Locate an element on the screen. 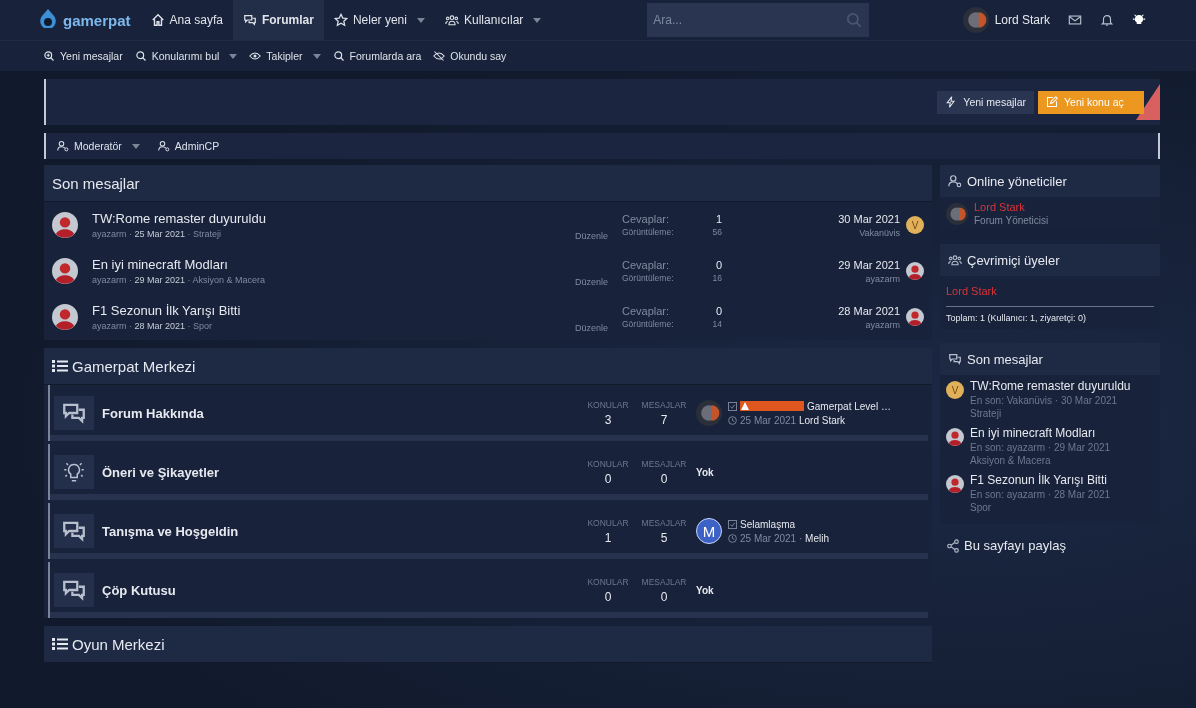 Image resolution: width=1196 pixels, height=708 pixels. users-icon is located at coordinates (955, 260).